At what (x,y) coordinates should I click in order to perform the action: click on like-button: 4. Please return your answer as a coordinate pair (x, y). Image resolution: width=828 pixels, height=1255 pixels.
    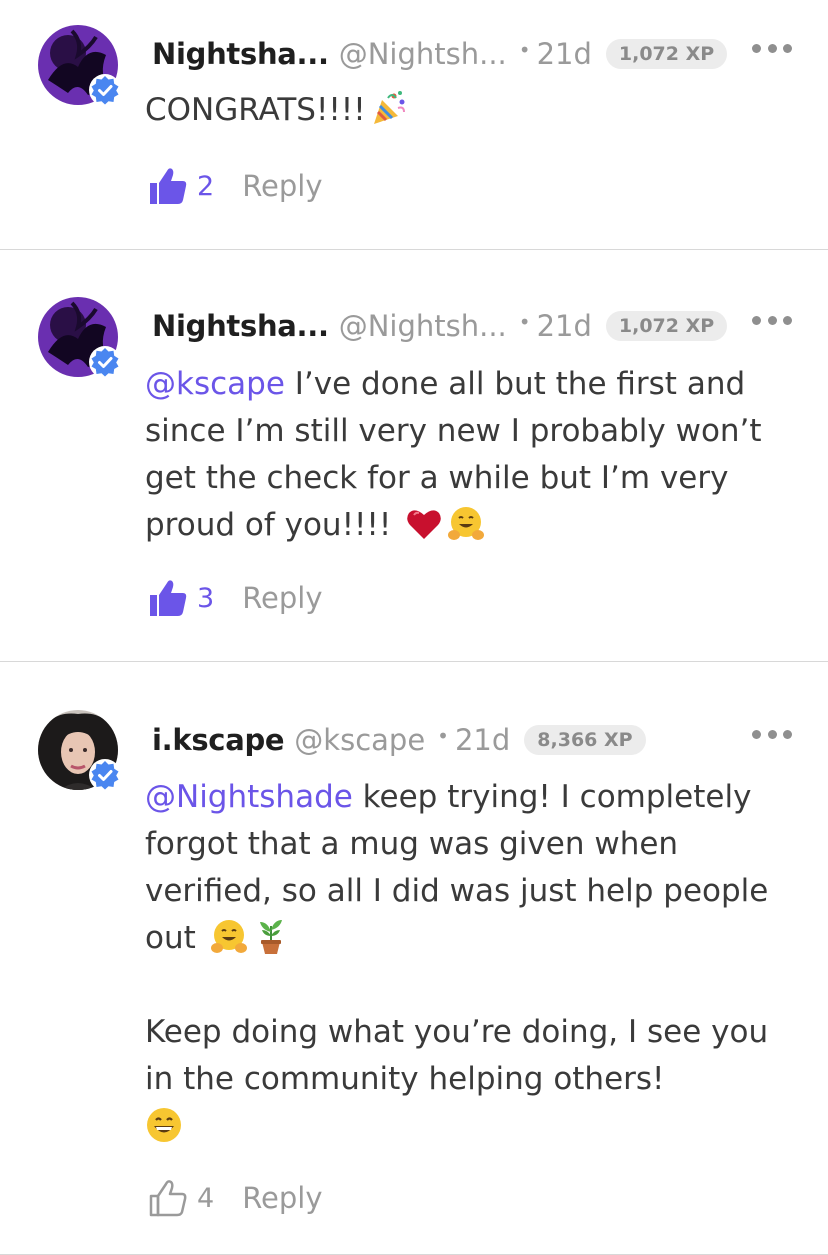
    Looking at the image, I should click on (180, 1198).